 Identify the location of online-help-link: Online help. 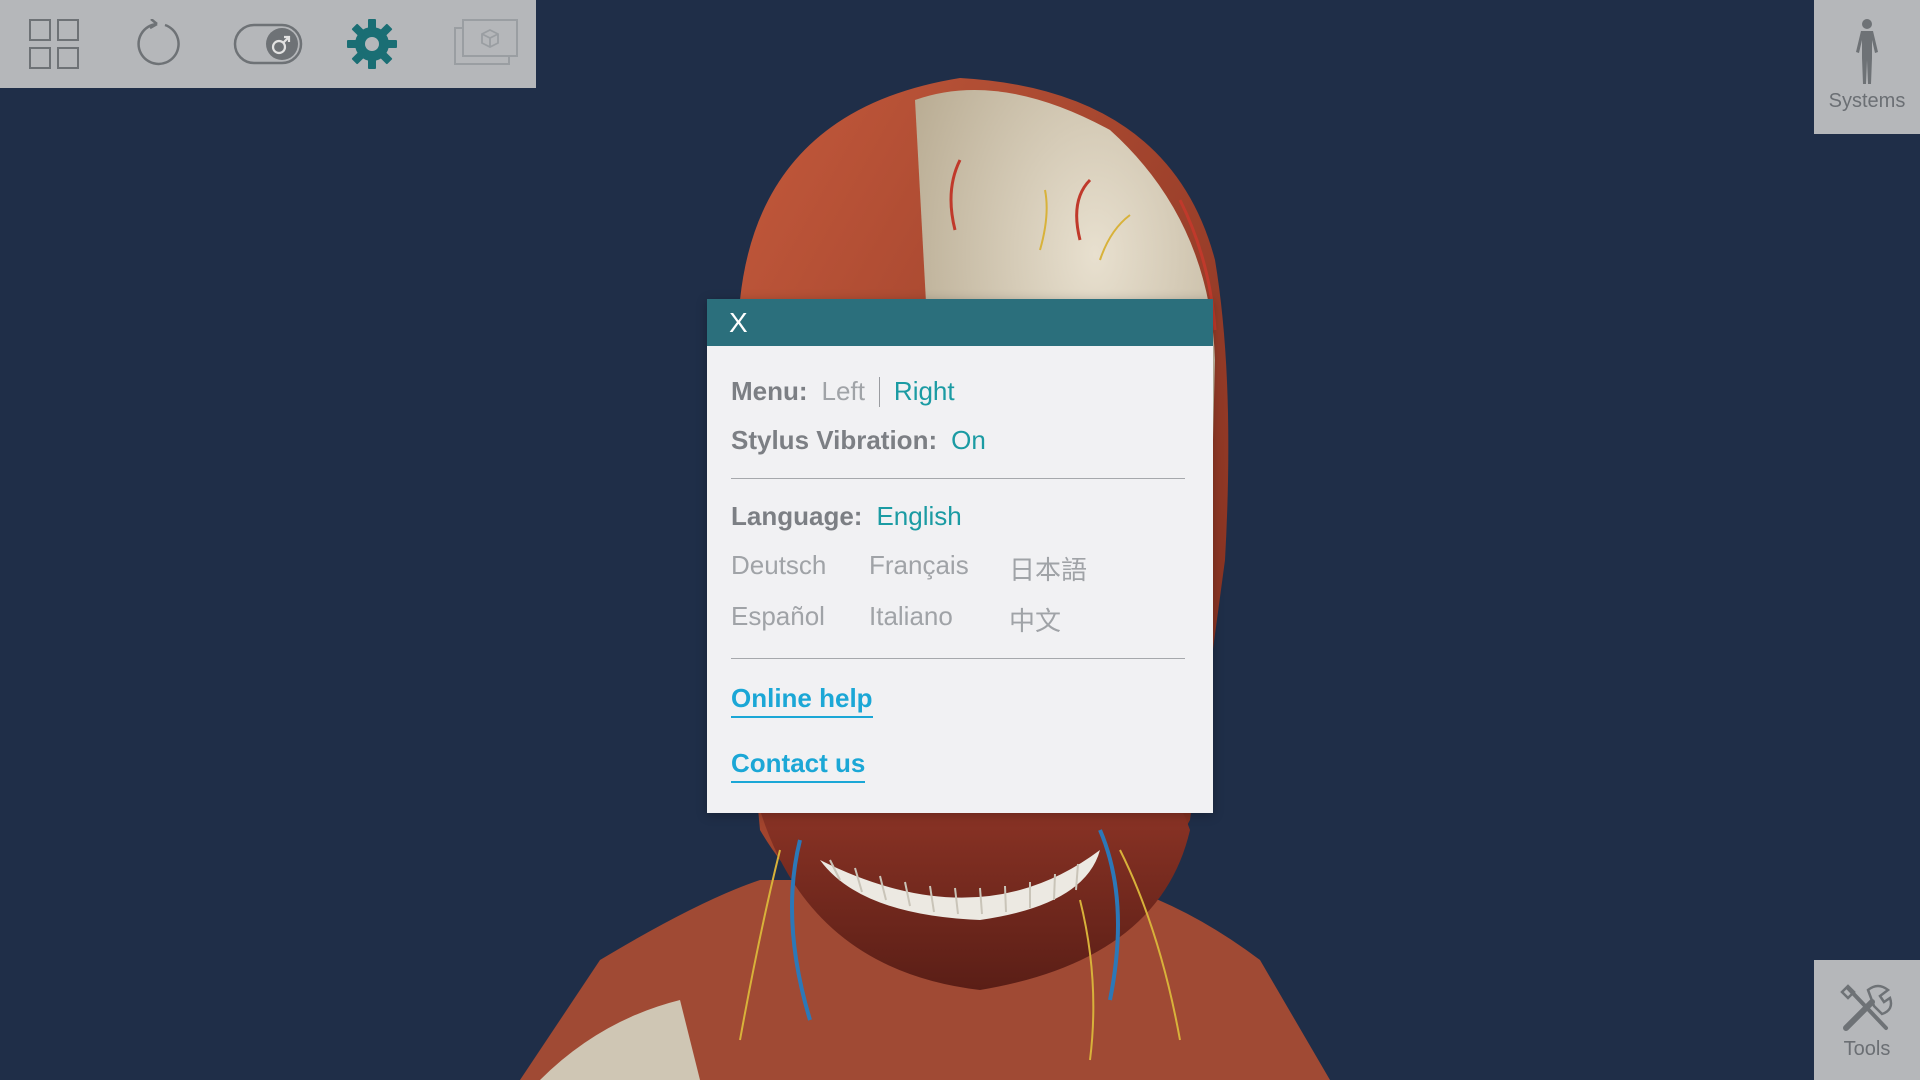
(802, 700).